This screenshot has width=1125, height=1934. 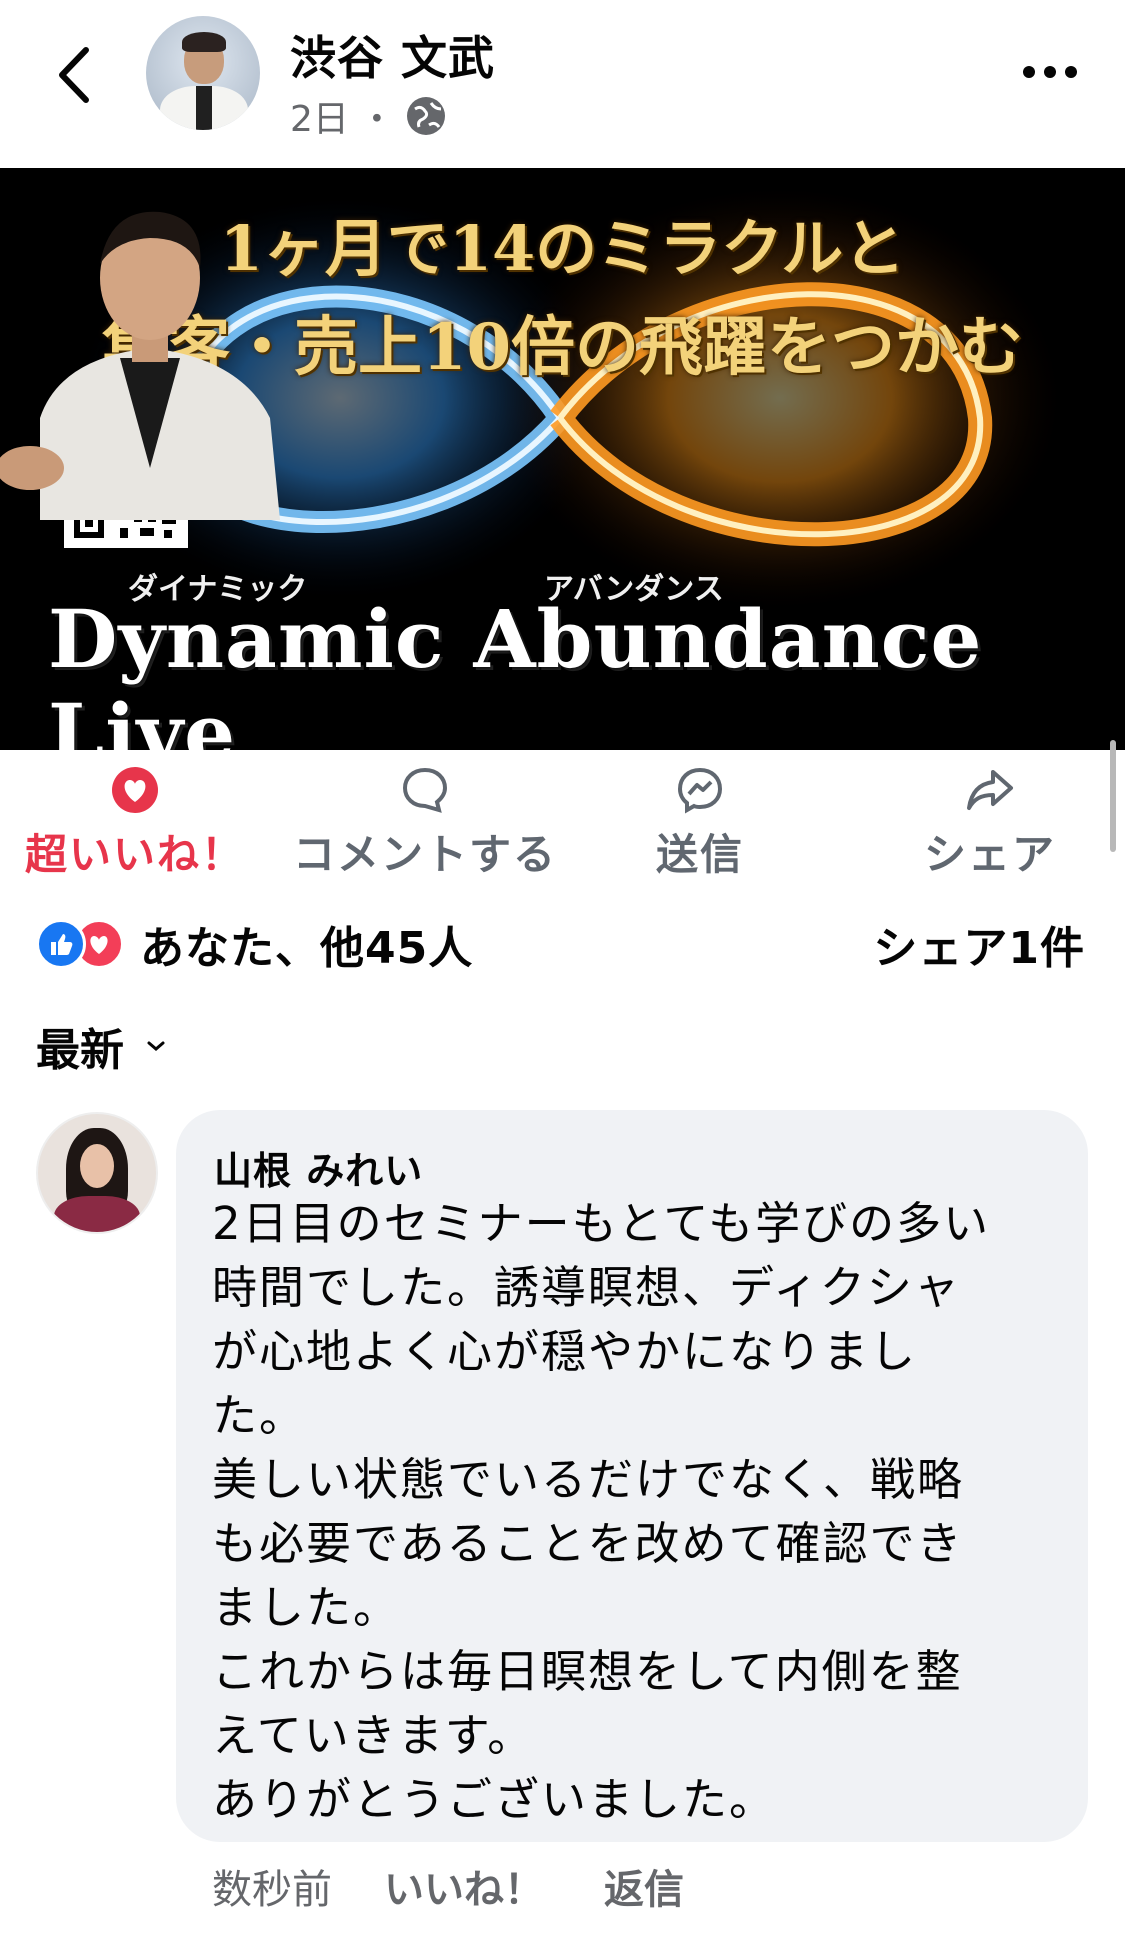 What do you see at coordinates (97, 1173) in the screenshot?
I see `commenter-avatar` at bounding box center [97, 1173].